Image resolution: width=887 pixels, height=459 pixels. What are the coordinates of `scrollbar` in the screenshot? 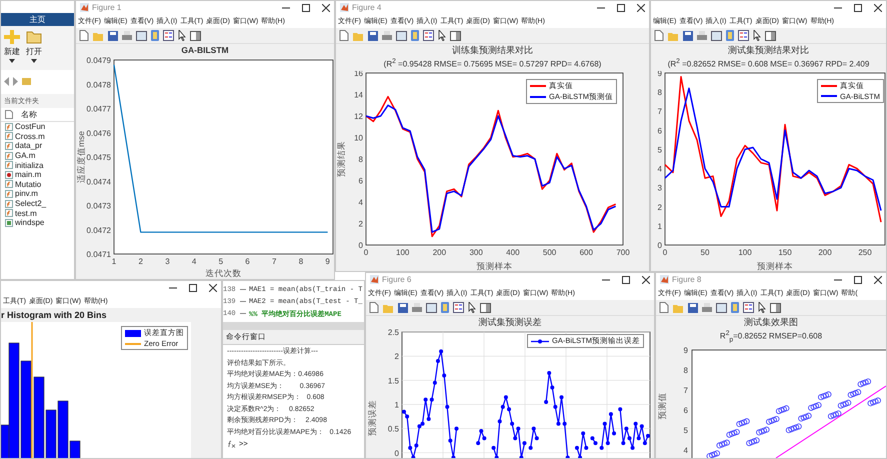 It's located at (293, 326).